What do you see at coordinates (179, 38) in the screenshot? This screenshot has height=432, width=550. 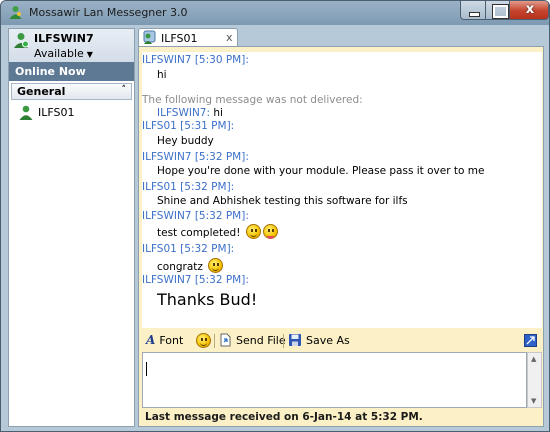 I see `tab-label: ILFS01` at bounding box center [179, 38].